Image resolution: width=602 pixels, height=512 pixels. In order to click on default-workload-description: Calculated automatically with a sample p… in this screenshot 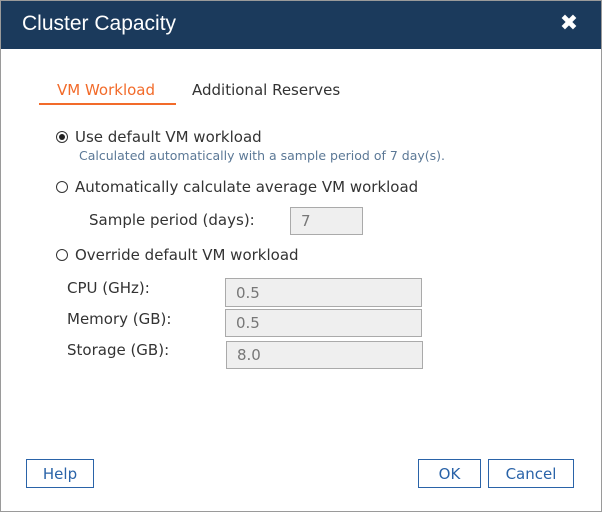, I will do `click(262, 155)`.